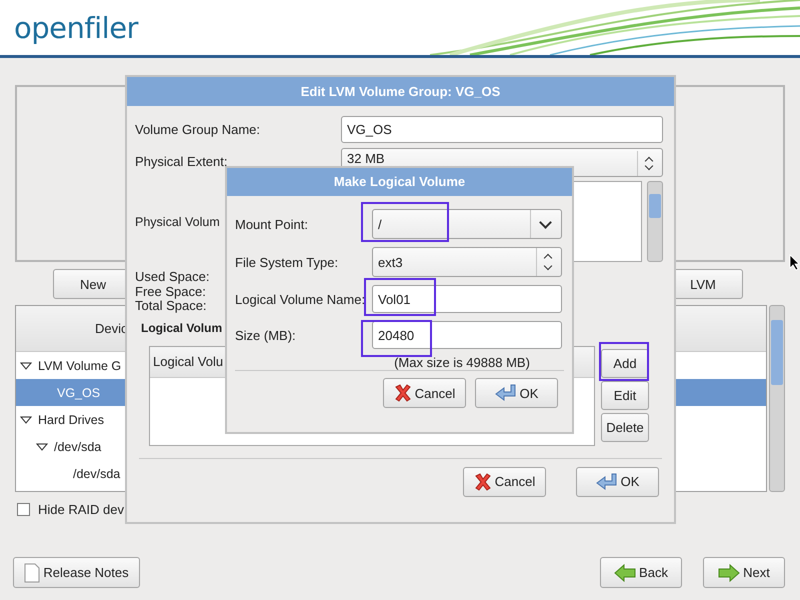 This screenshot has height=600, width=800. What do you see at coordinates (400, 91) in the screenshot?
I see `dialog-title: Edit LVM Volume Group: VG_OS` at bounding box center [400, 91].